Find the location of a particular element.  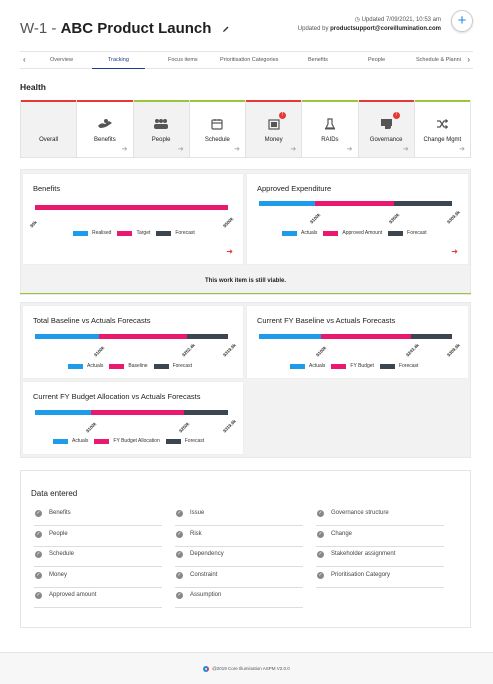

data-entered-item: ✓ Risk is located at coordinates (239, 536).